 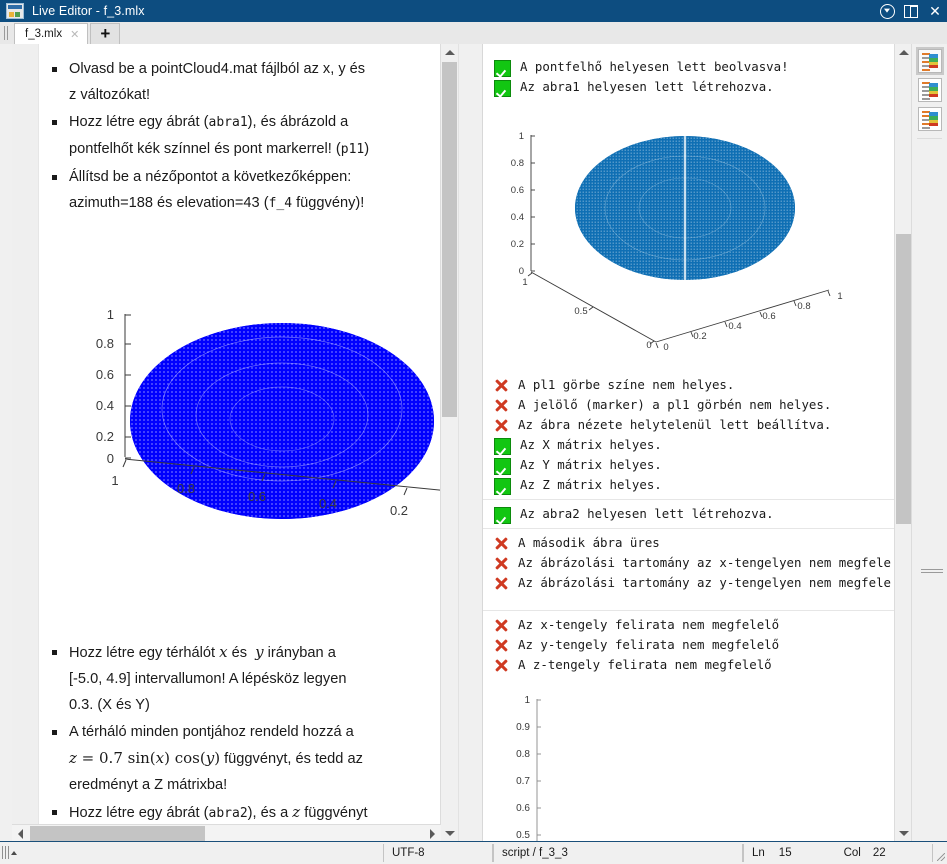 I want to click on window-controls: ✕, so click(x=911, y=11).